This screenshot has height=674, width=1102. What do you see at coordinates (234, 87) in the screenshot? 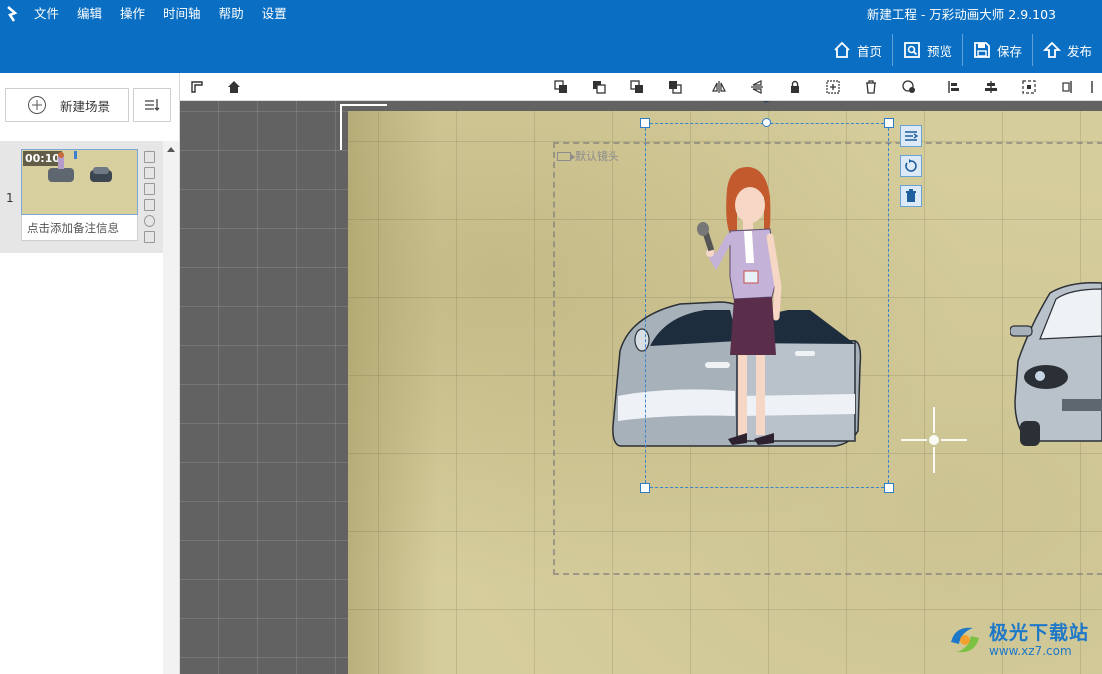
I see `home-view-icon` at bounding box center [234, 87].